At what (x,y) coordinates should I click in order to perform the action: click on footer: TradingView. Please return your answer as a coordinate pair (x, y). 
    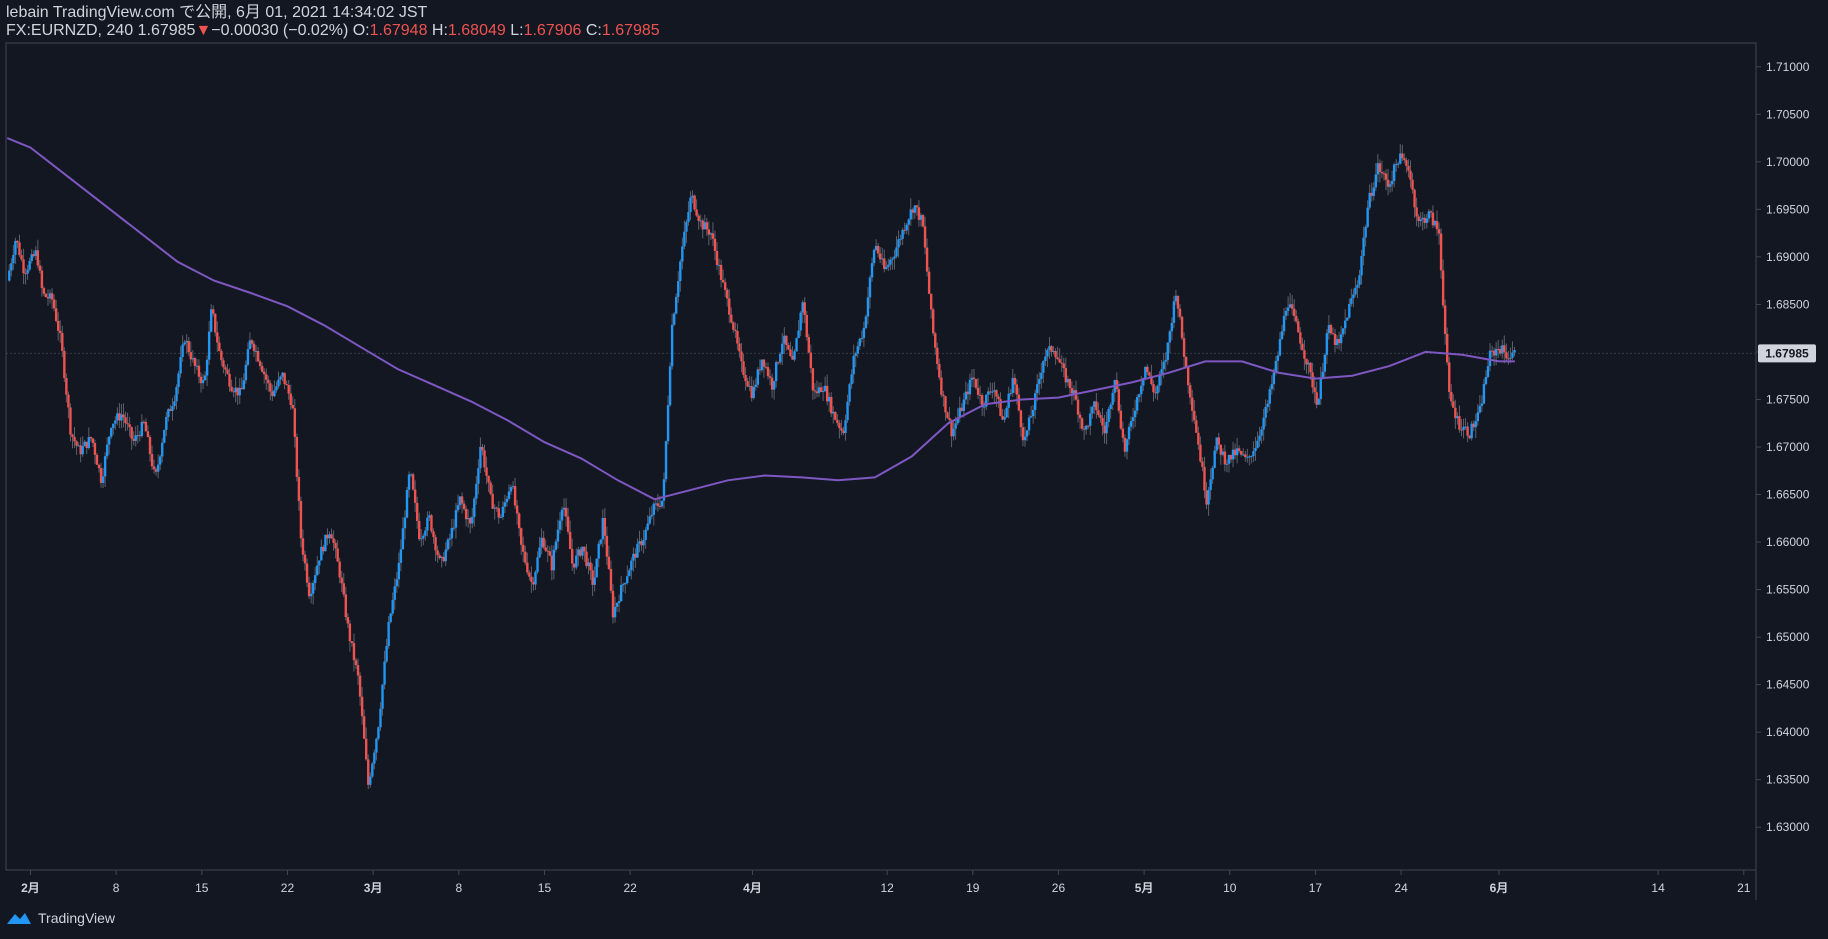
    Looking at the image, I should click on (60, 918).